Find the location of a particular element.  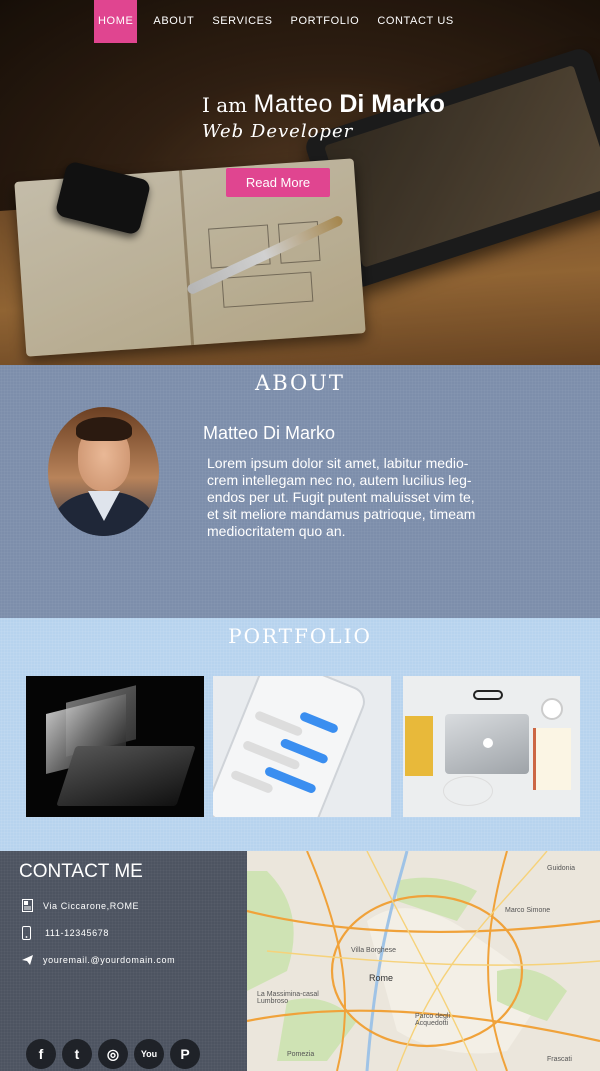

portfolio-heading: PORTFOLIO is located at coordinates (300, 636).